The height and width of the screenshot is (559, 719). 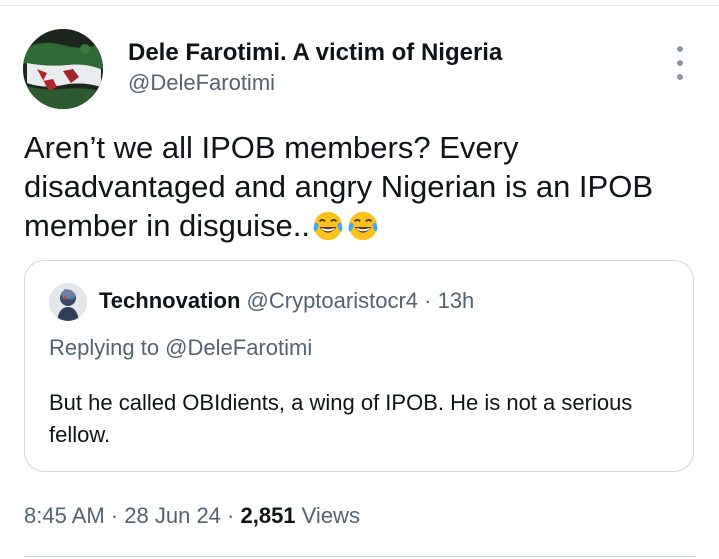 What do you see at coordinates (201, 83) in the screenshot?
I see `author-handle: @DeleFarotimi` at bounding box center [201, 83].